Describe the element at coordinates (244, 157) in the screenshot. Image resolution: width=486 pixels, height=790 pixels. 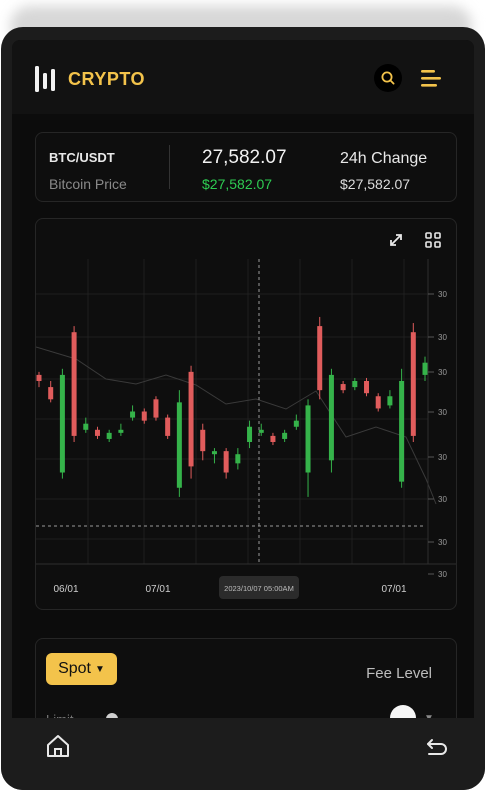
I see `last-price: 27,582.07` at that location.